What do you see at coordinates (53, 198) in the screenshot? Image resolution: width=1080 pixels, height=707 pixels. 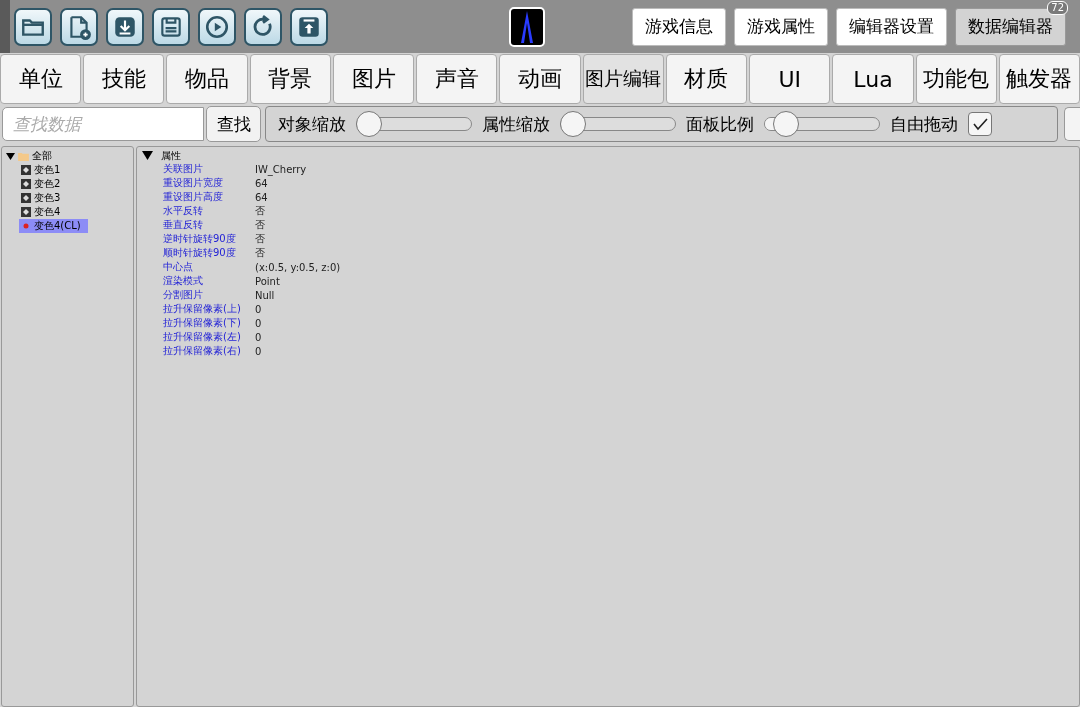 I see `tree-item: 变色3` at bounding box center [53, 198].